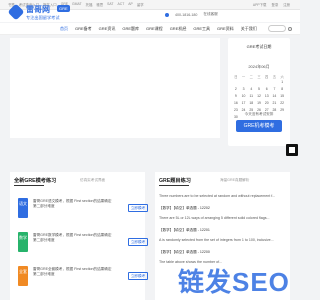 The height and width of the screenshot is (300, 320). Describe the element at coordinates (223, 208) in the screenshot. I see `question-meta: 【数学】【填空】单选题 - 12202` at that location.